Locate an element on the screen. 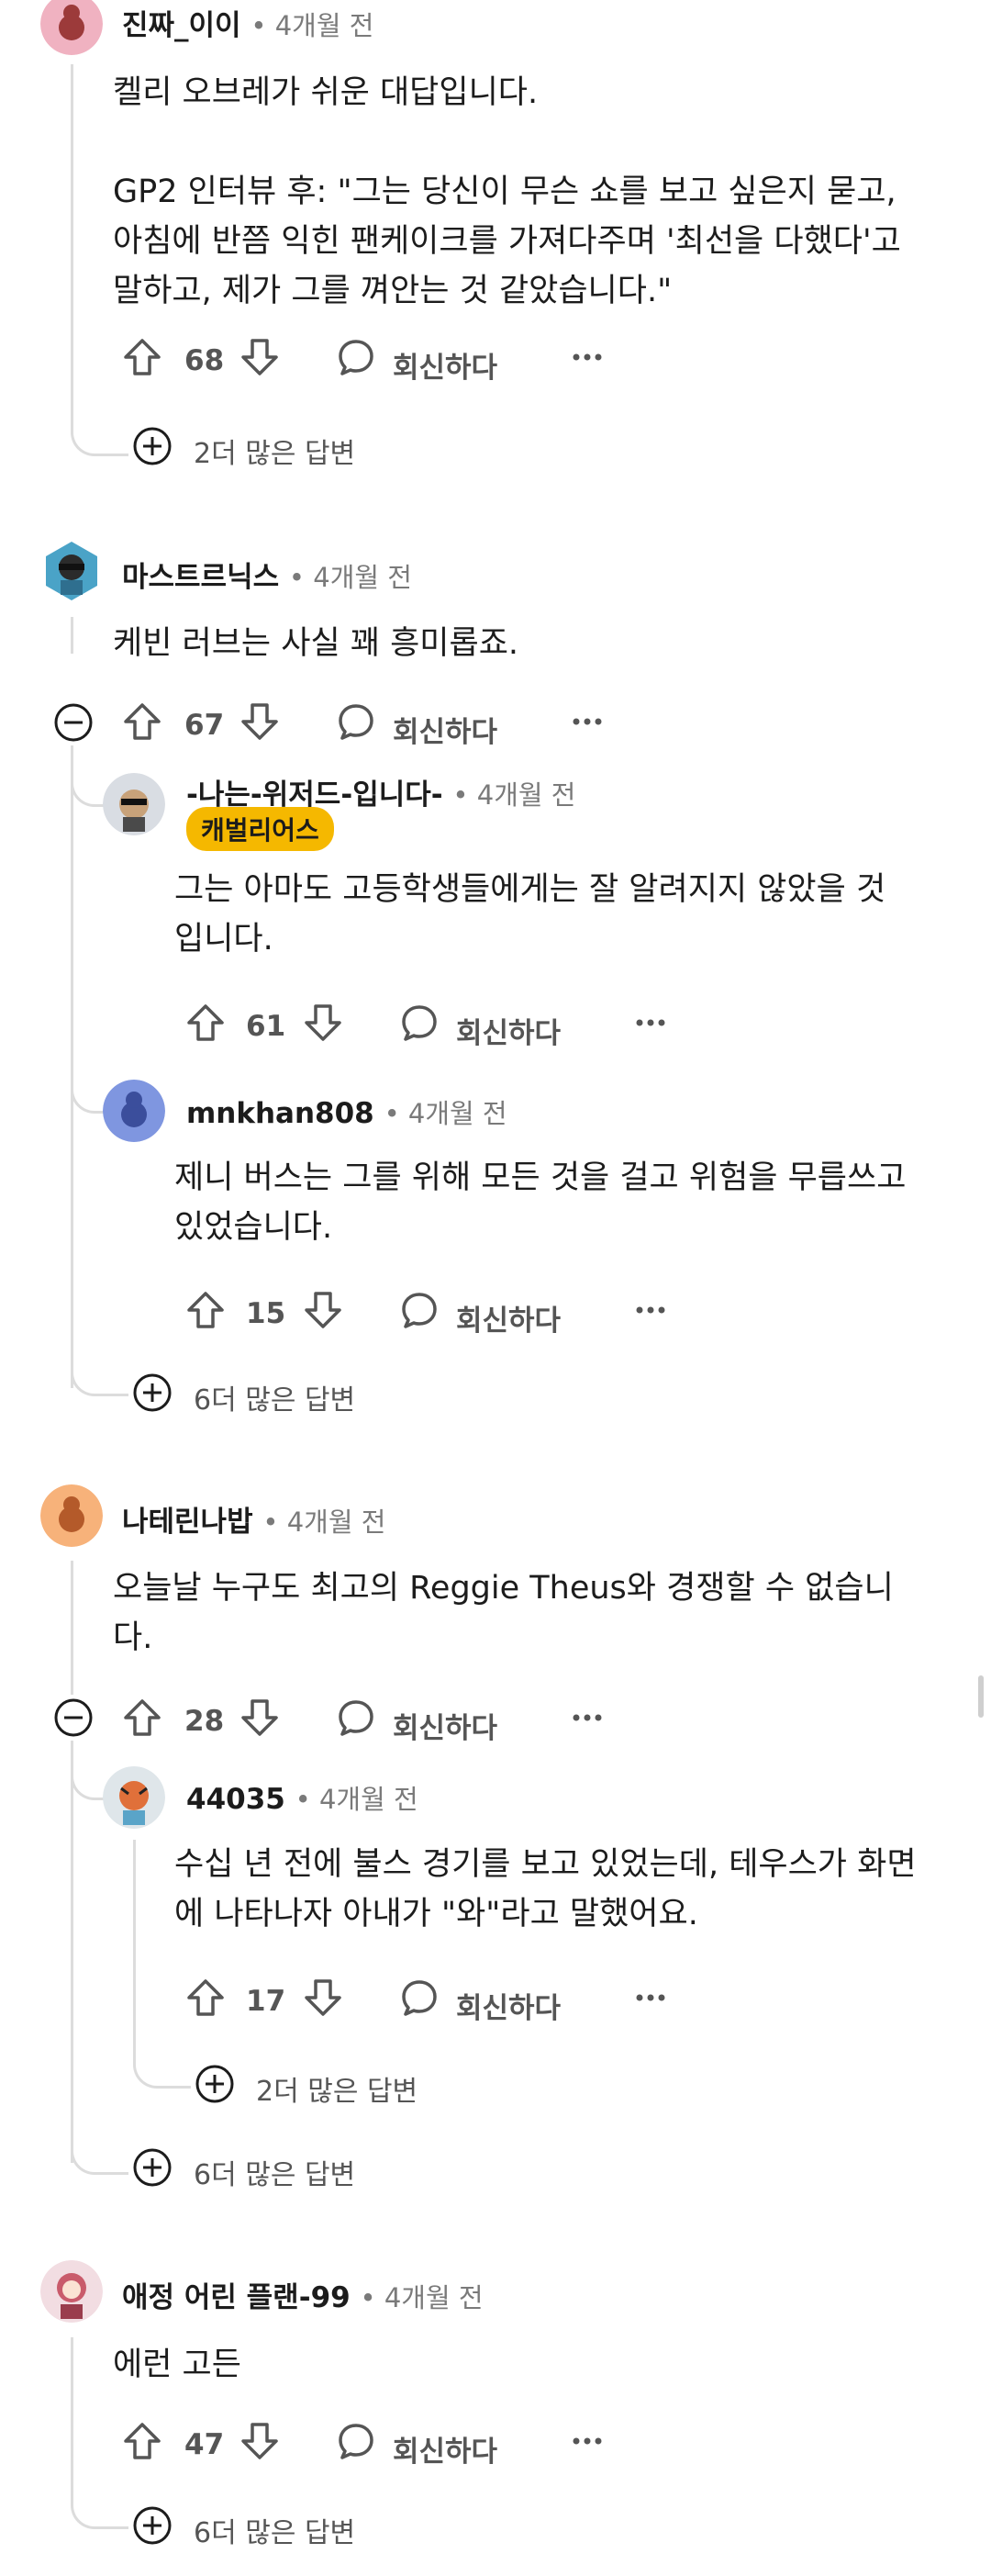 The width and height of the screenshot is (991, 2576). comment-body: 케빈 러브는 사실 꽤 흥미롭죠. is located at coordinates (316, 643).